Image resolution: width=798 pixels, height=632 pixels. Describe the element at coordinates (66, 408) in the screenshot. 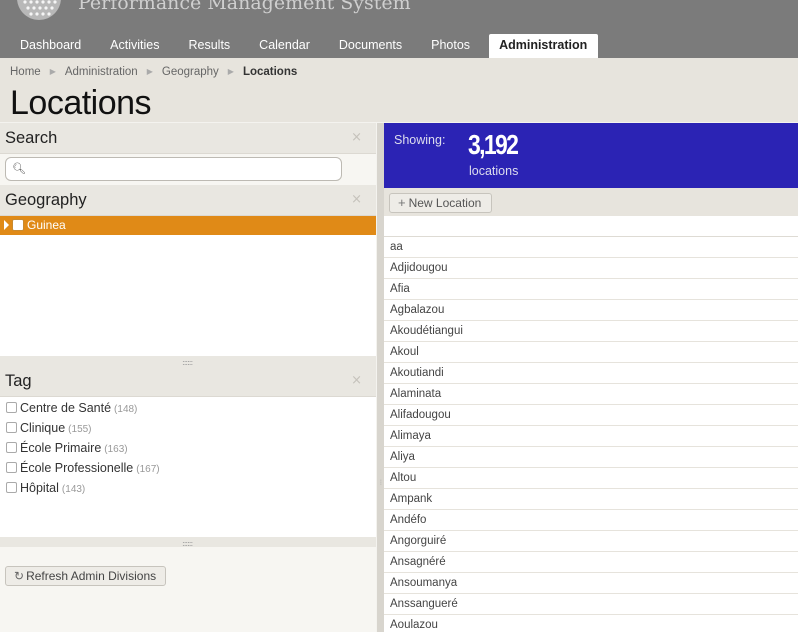

I see `tag-label: Centre de Santé` at that location.